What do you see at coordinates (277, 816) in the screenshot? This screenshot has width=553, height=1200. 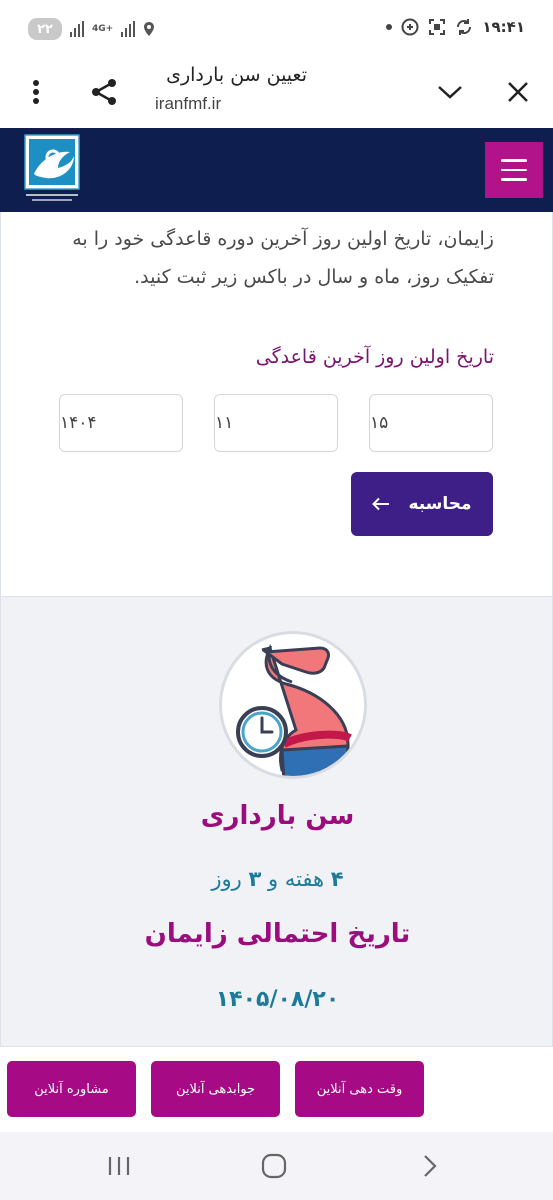 I see `gestational-age-title: سن بارداری` at bounding box center [277, 816].